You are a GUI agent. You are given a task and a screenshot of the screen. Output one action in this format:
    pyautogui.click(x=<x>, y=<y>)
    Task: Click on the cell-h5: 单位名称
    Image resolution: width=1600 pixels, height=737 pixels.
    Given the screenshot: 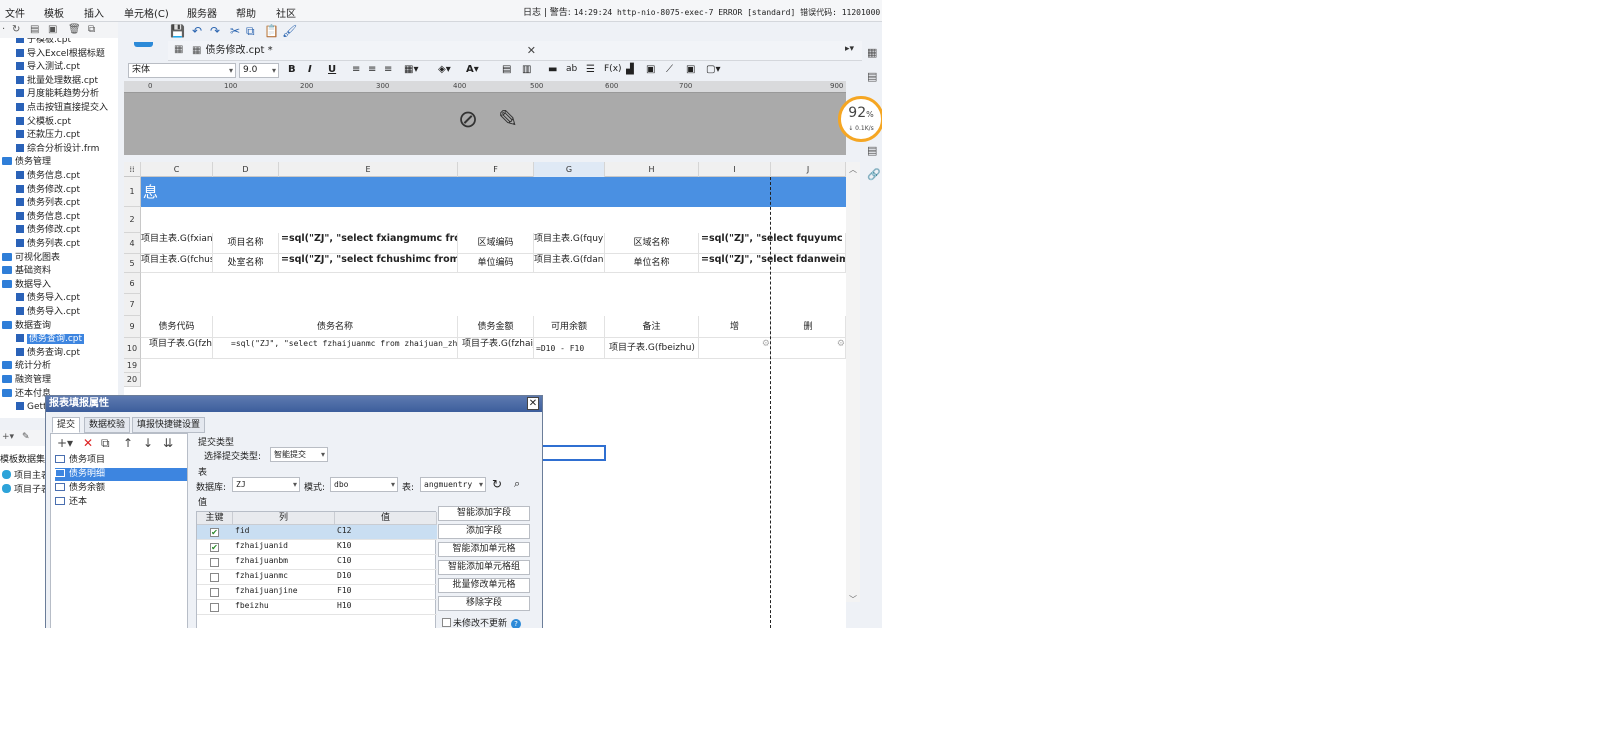 What is the action you would take?
    pyautogui.click(x=652, y=263)
    